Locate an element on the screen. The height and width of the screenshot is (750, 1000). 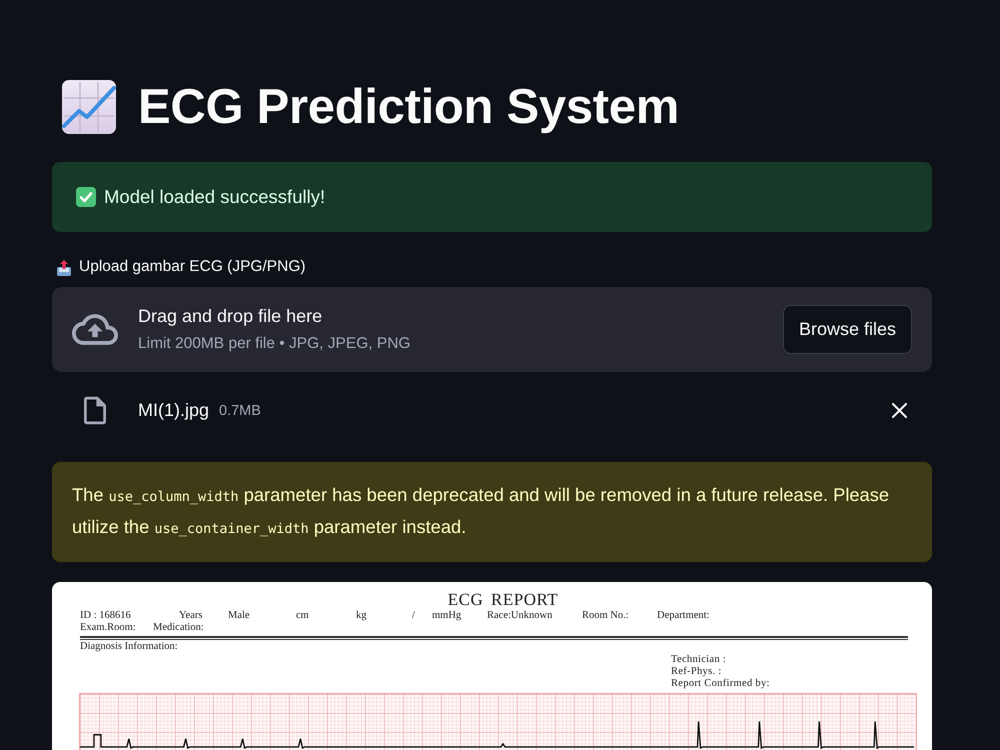
cloud-upload-icon is located at coordinates (95, 329).